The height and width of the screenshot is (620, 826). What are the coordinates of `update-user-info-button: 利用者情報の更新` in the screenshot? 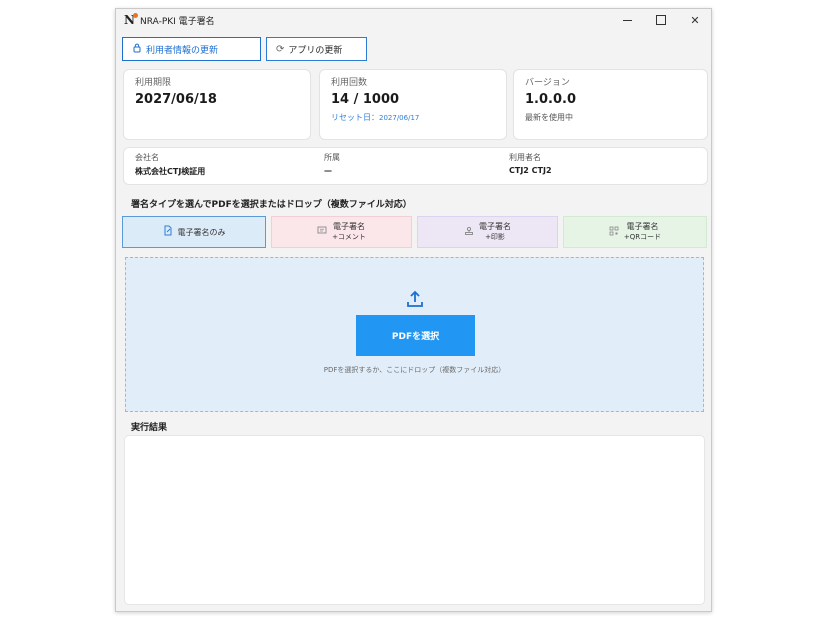 It's located at (191, 49).